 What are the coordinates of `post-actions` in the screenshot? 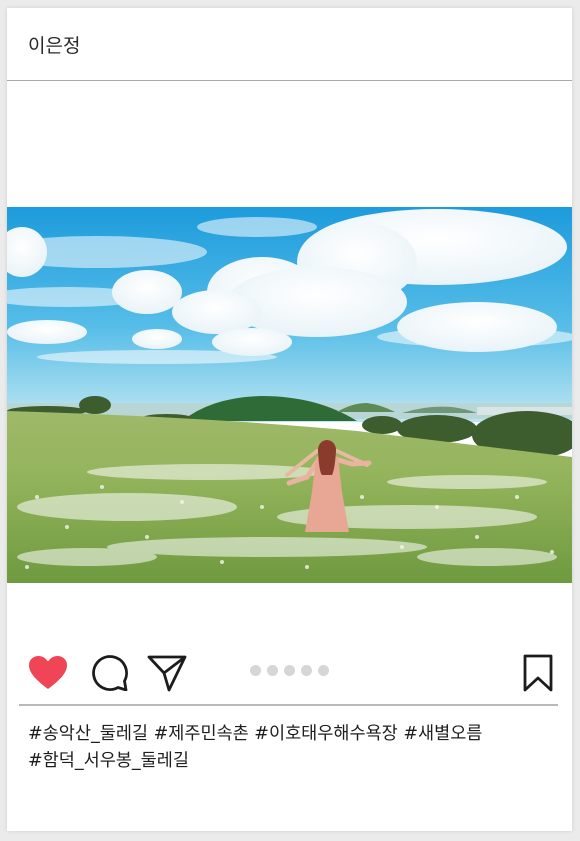 It's located at (289, 674).